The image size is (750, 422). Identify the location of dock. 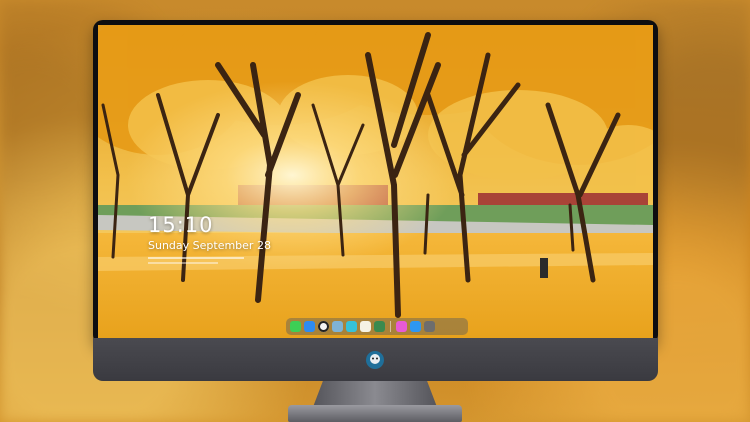
(377, 326).